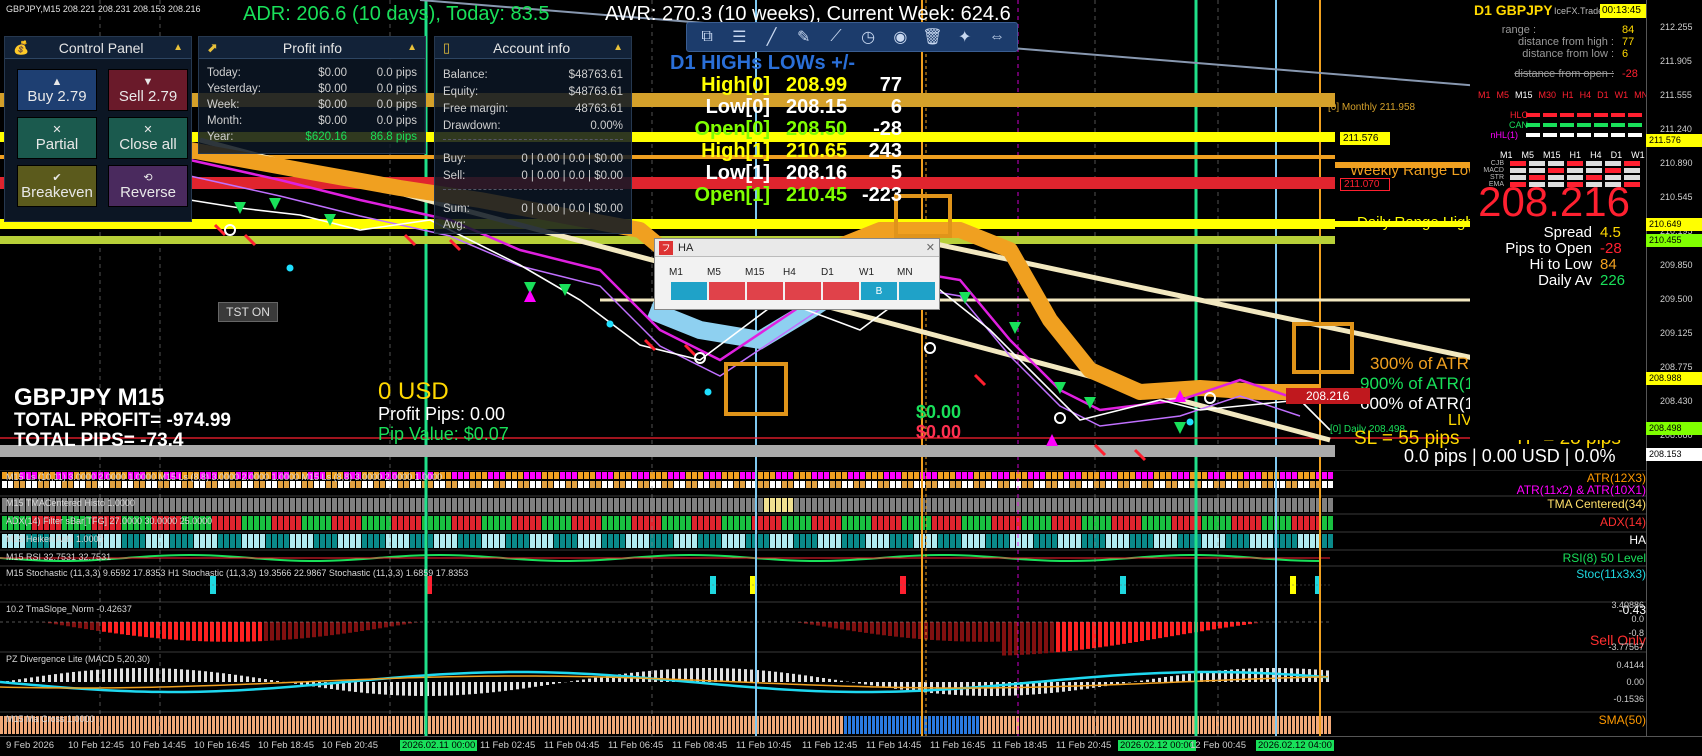  What do you see at coordinates (932, 37) in the screenshot?
I see `trash-icon: 🗑` at bounding box center [932, 37].